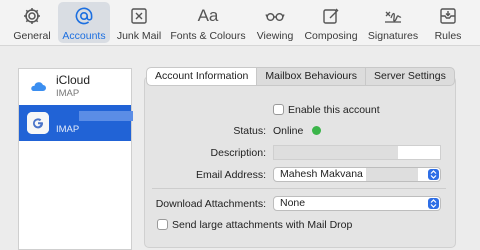 Image resolution: width=480 pixels, height=250 pixels. I want to click on account-name: iCloud, so click(73, 80).